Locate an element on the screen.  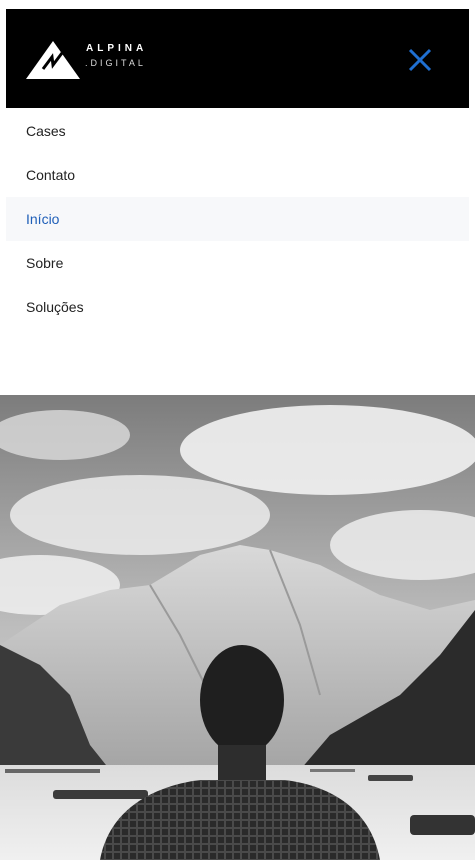
menu-item-solucoes: Soluções is located at coordinates (237, 307).